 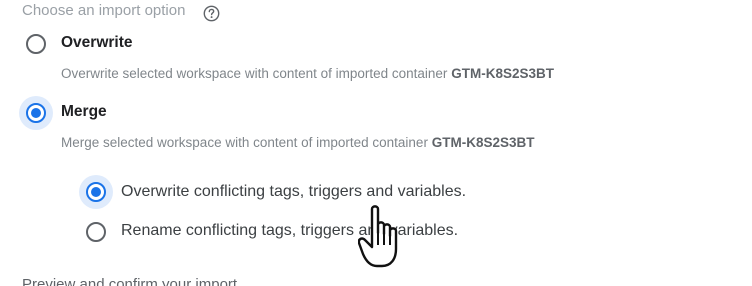 What do you see at coordinates (97, 43) in the screenshot?
I see `overwrite-option-label: Overwrite` at bounding box center [97, 43].